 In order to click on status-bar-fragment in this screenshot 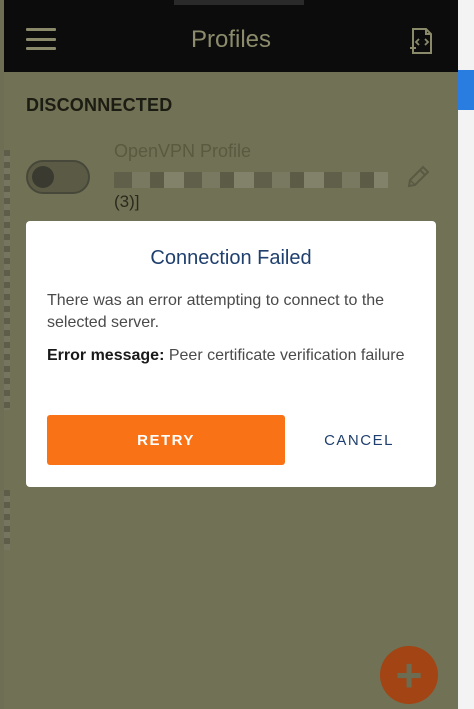, I will do `click(239, 2)`.